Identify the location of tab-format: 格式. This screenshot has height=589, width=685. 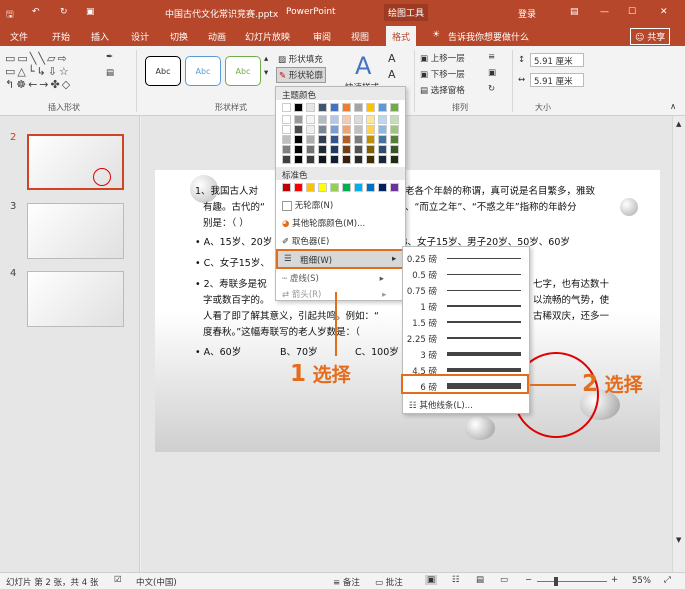
(401, 36).